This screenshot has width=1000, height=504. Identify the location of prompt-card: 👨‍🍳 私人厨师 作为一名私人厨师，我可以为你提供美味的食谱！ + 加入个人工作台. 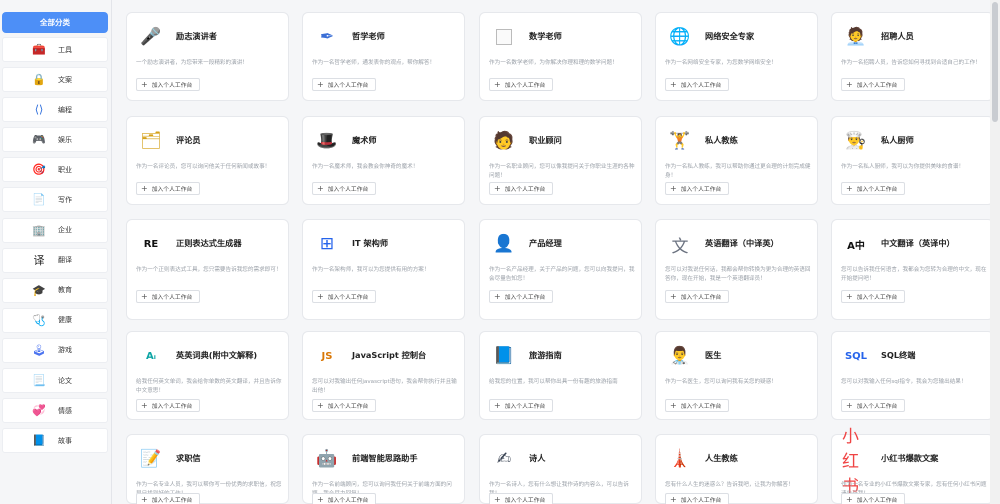
(912, 160).